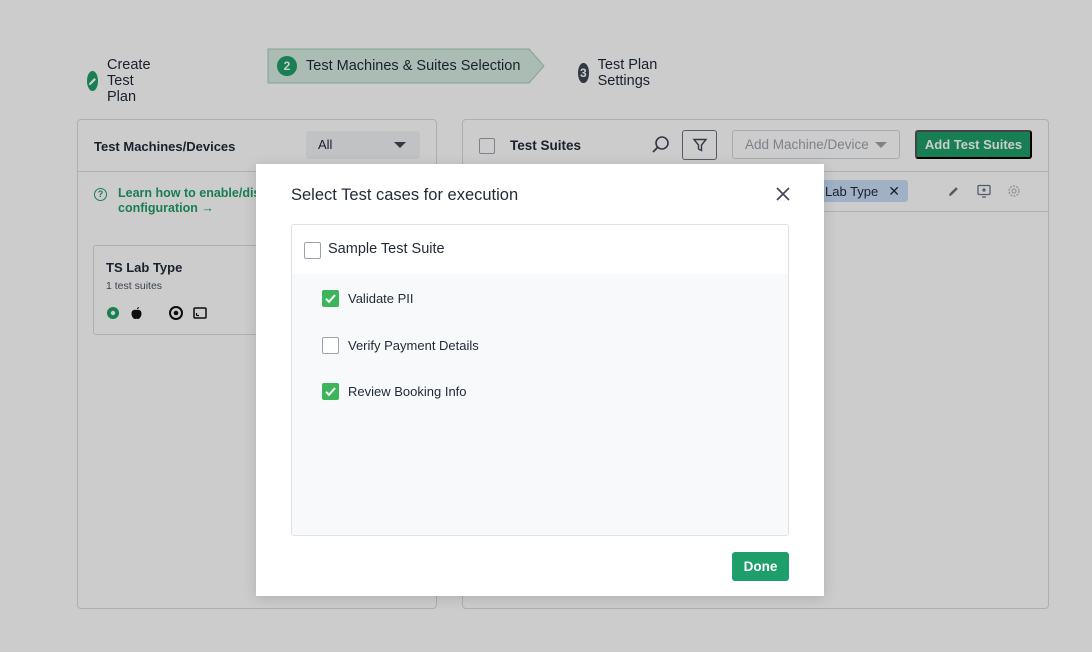 The height and width of the screenshot is (652, 1092). What do you see at coordinates (783, 194) in the screenshot?
I see `close-icon` at bounding box center [783, 194].